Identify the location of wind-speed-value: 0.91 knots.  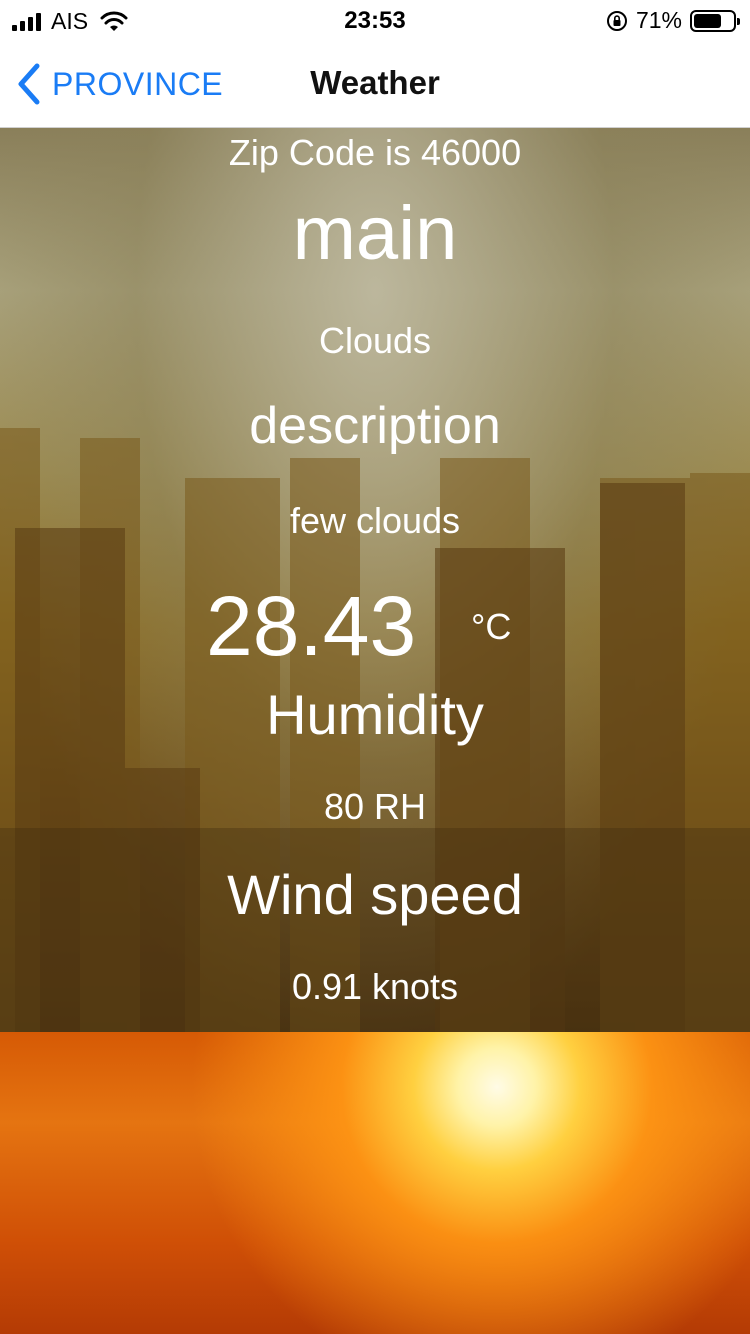
(375, 986).